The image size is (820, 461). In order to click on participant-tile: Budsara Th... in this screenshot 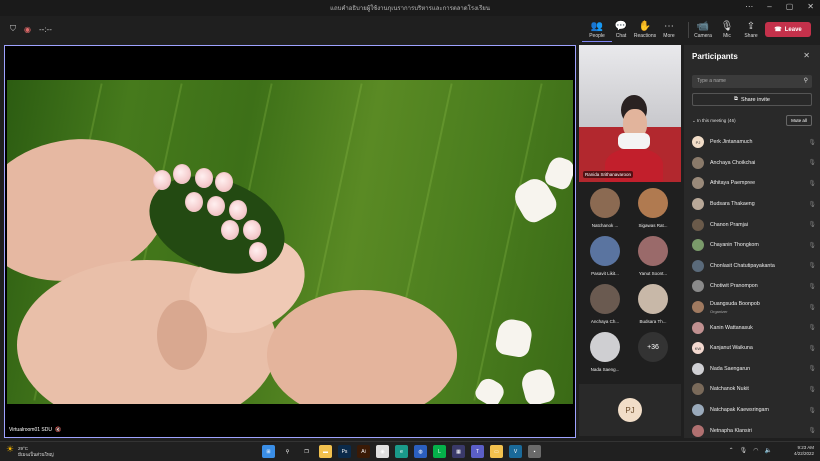, I will do `click(653, 308)`.